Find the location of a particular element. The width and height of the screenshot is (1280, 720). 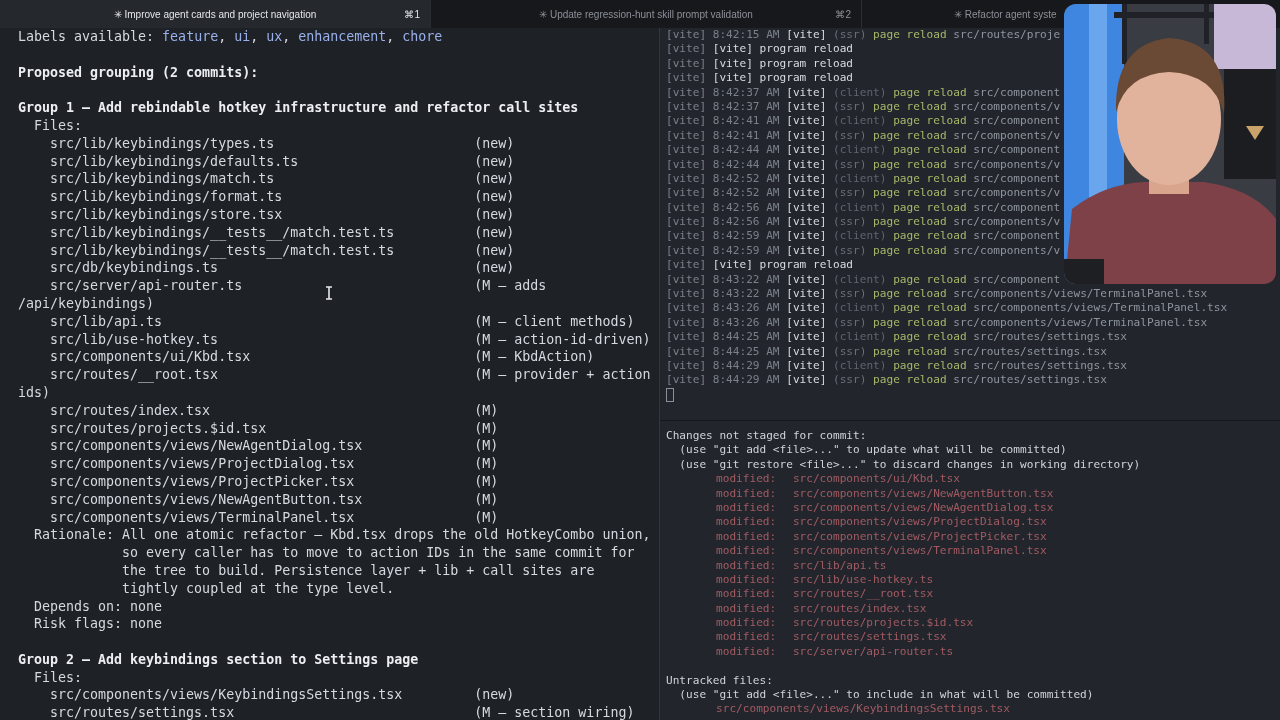

file-note: (M — section wiring) is located at coordinates (554, 712).